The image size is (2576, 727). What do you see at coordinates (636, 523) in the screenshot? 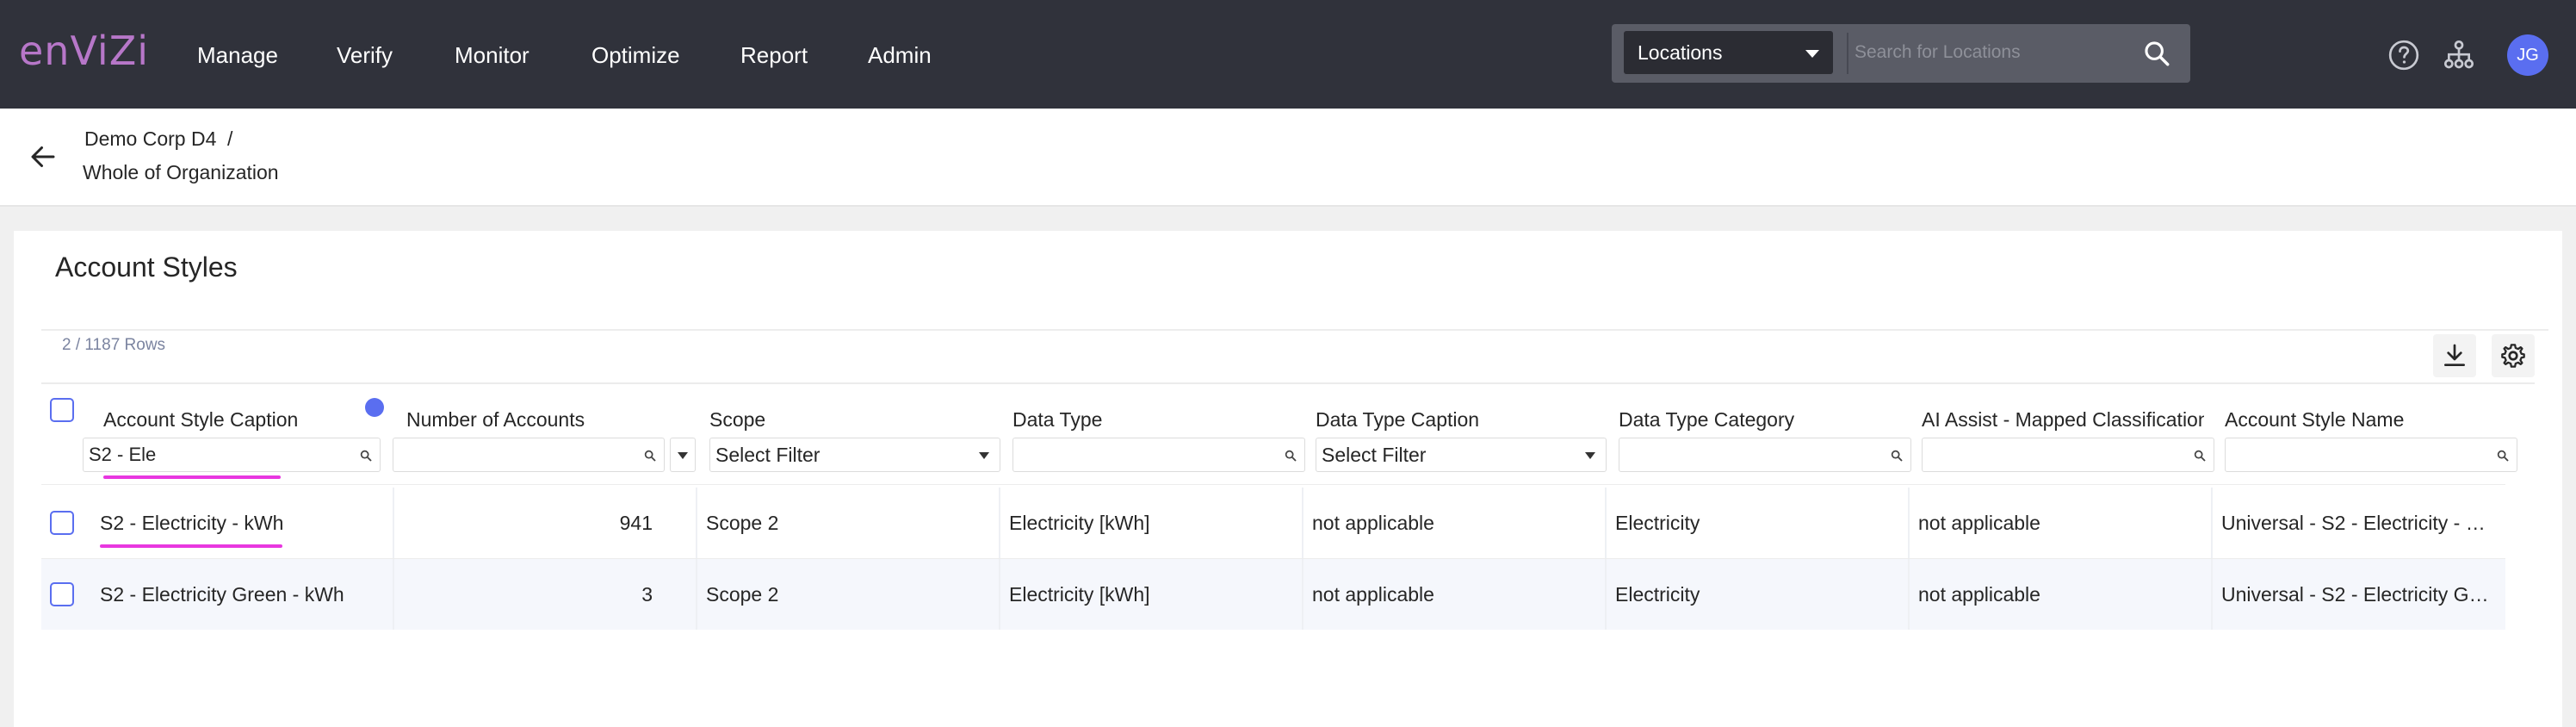
I see `cell-accounts: 941` at bounding box center [636, 523].